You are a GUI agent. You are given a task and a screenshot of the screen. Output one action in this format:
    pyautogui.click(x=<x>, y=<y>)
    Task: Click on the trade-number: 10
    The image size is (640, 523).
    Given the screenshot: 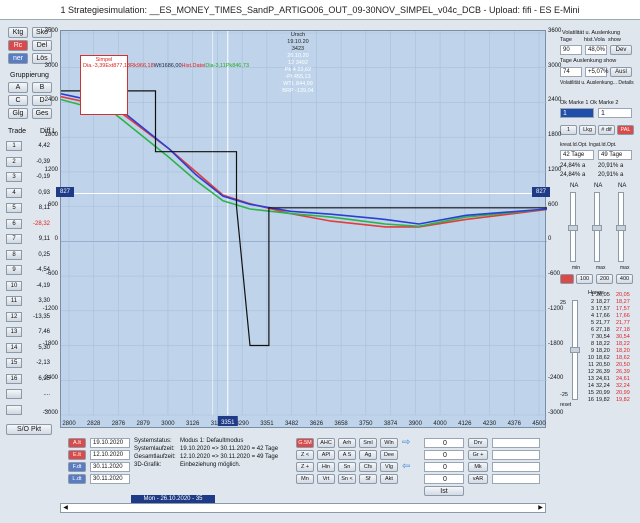 What is the action you would take?
    pyautogui.click(x=14, y=285)
    